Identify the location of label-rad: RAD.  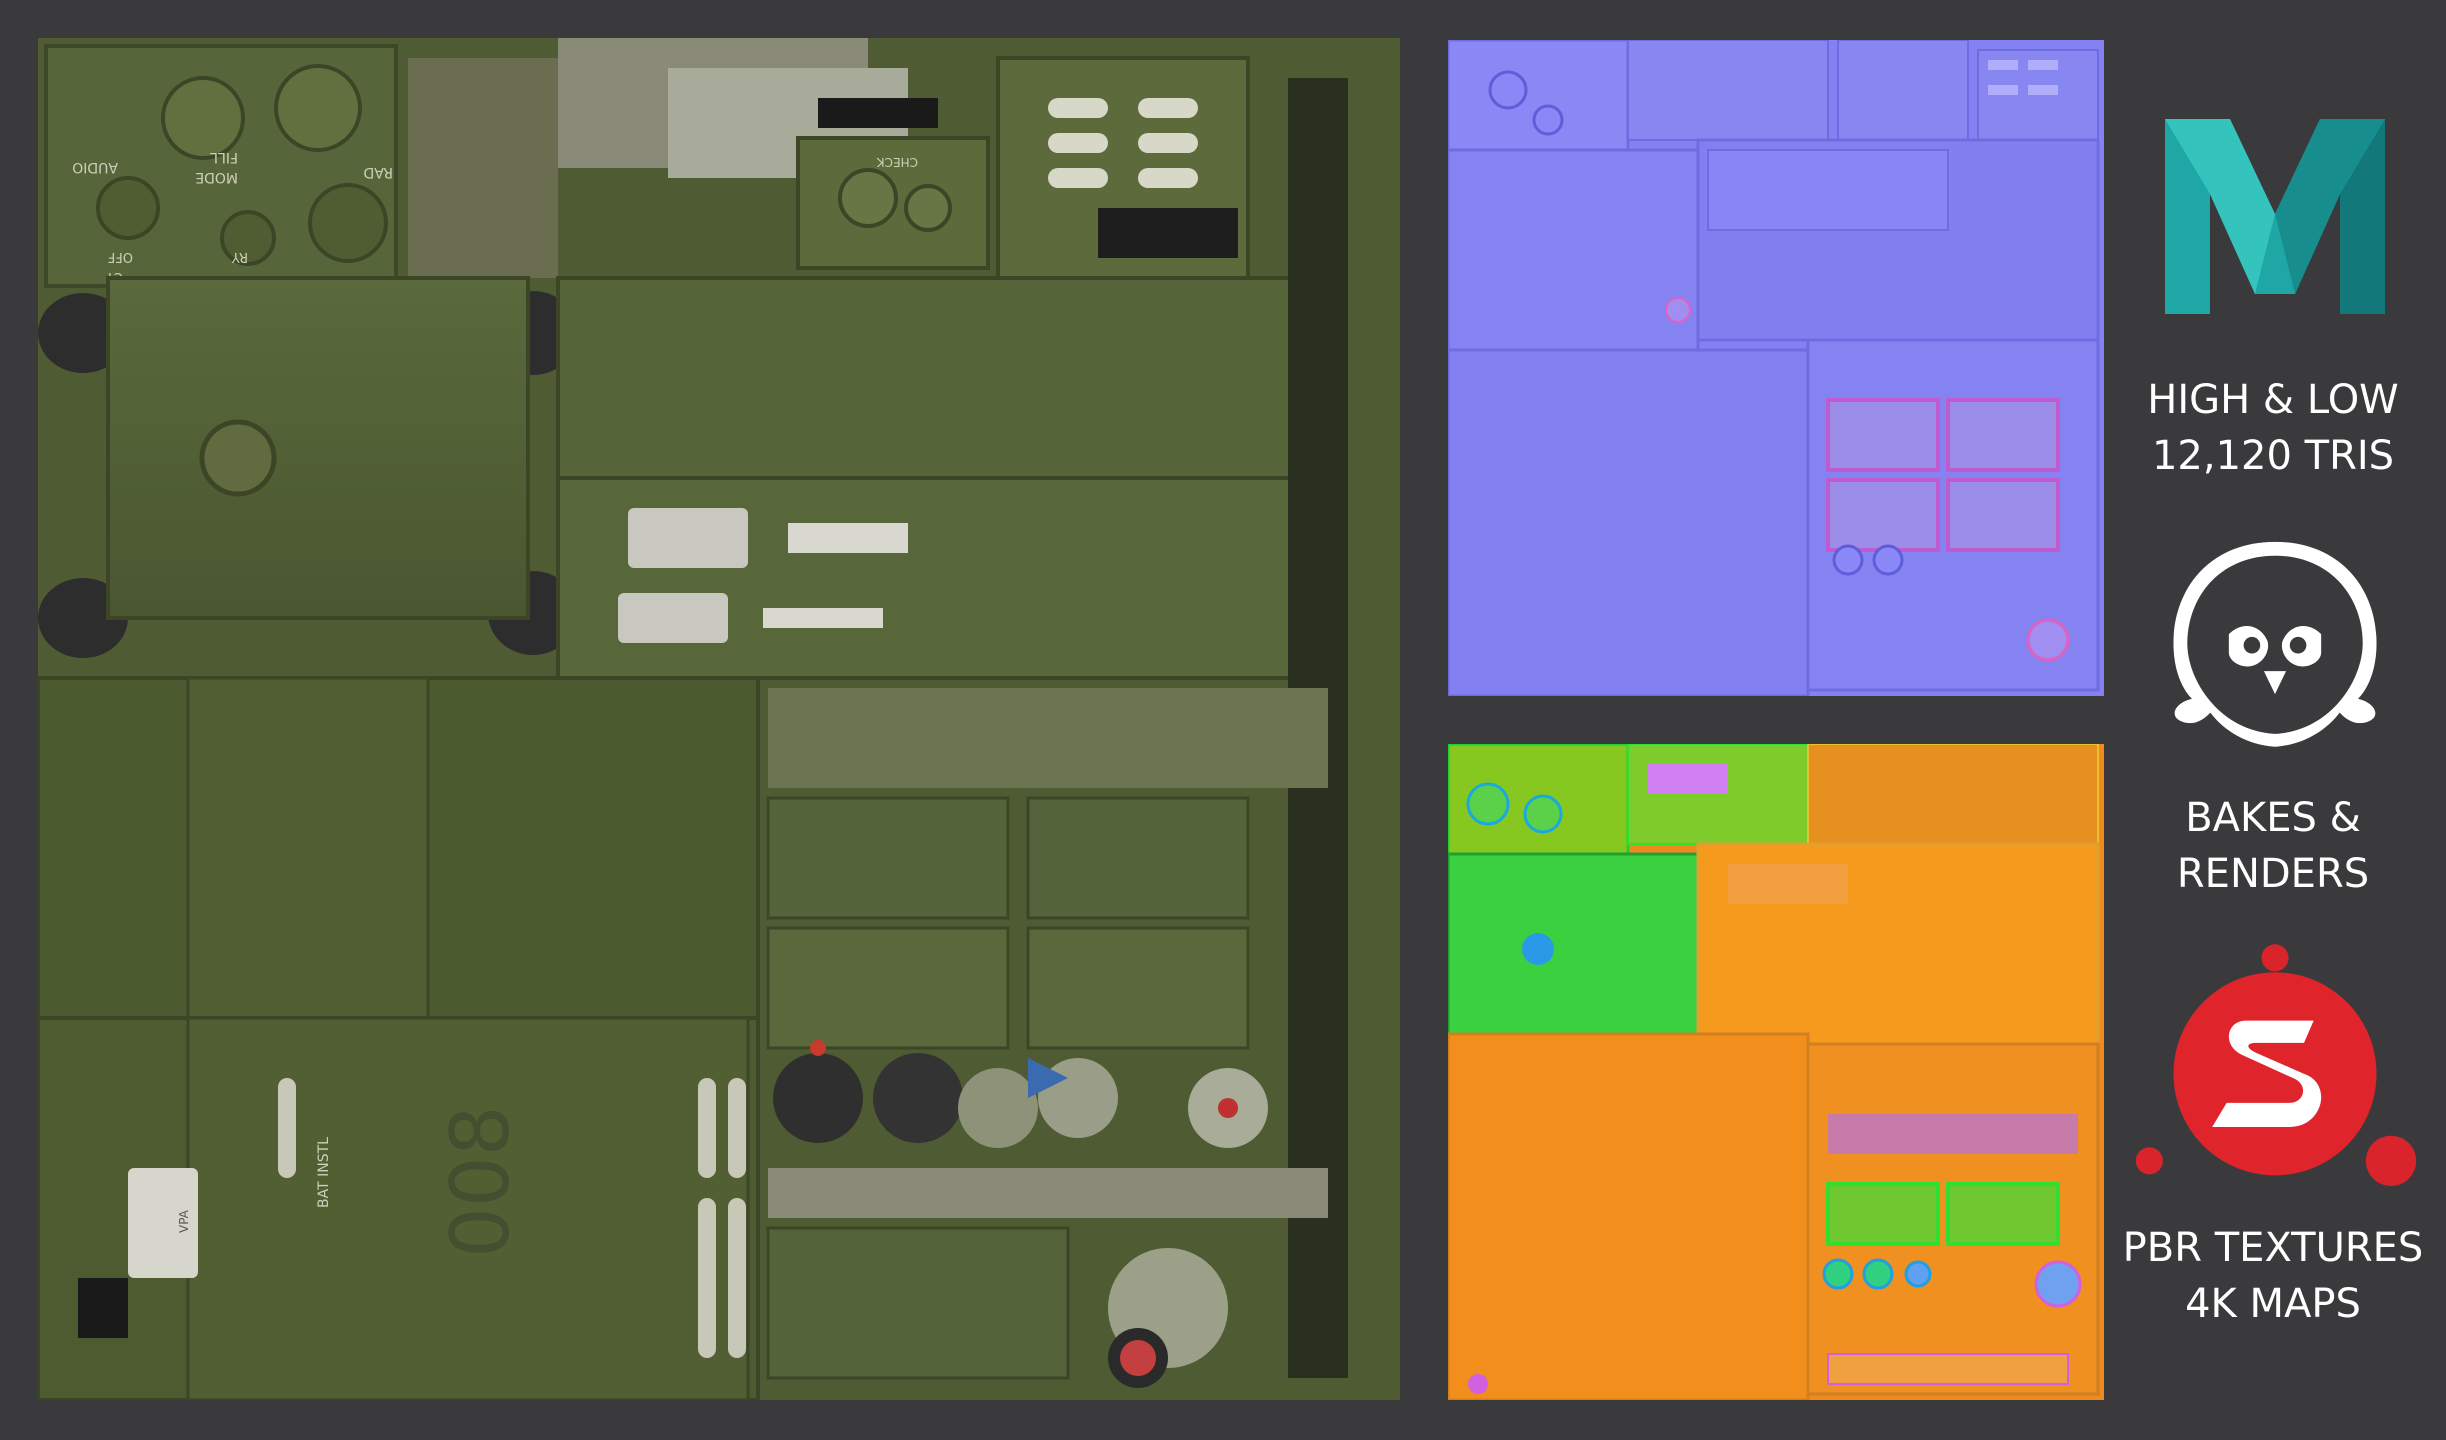
(378, 172).